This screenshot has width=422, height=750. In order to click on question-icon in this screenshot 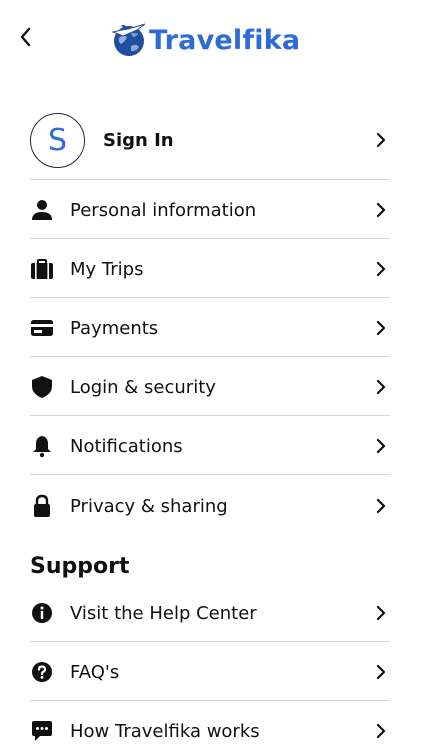, I will do `click(42, 672)`.